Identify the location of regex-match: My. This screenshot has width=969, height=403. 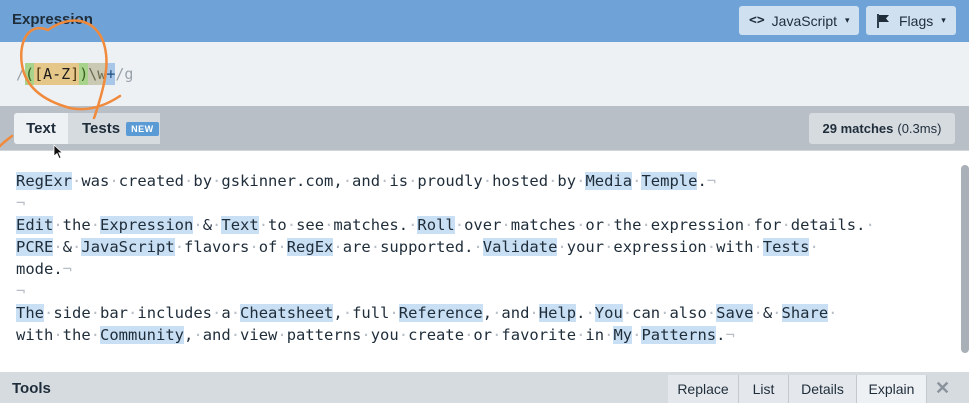
(623, 335).